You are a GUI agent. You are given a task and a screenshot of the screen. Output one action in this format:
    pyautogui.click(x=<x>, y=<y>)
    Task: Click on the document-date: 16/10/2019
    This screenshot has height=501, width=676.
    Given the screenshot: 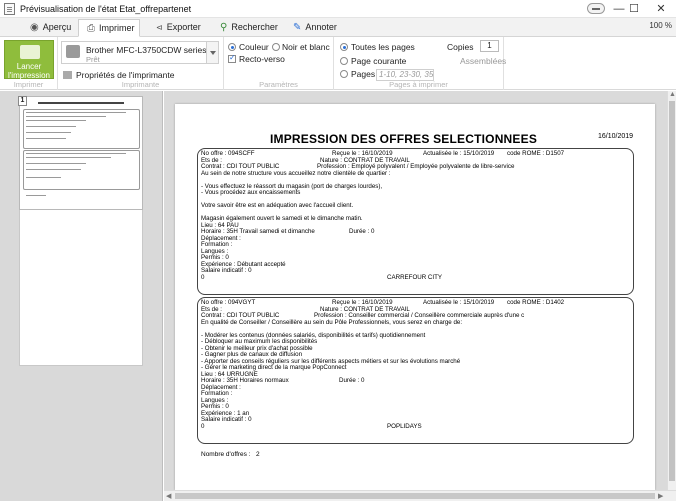 What is the action you would take?
    pyautogui.click(x=616, y=136)
    